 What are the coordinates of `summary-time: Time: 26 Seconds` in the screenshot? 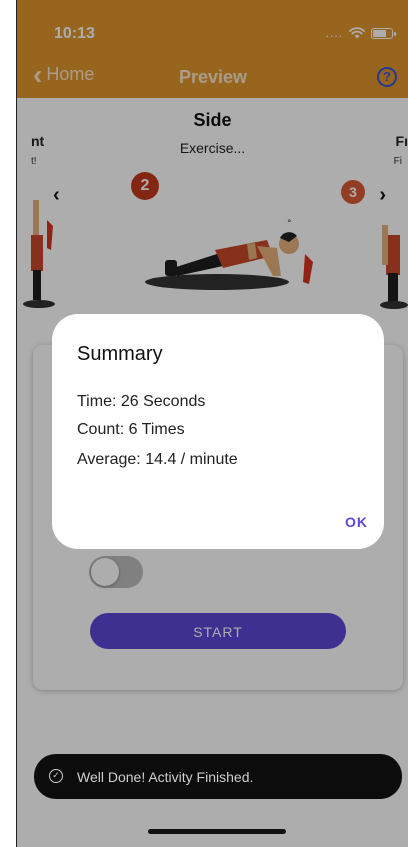 It's located at (141, 401).